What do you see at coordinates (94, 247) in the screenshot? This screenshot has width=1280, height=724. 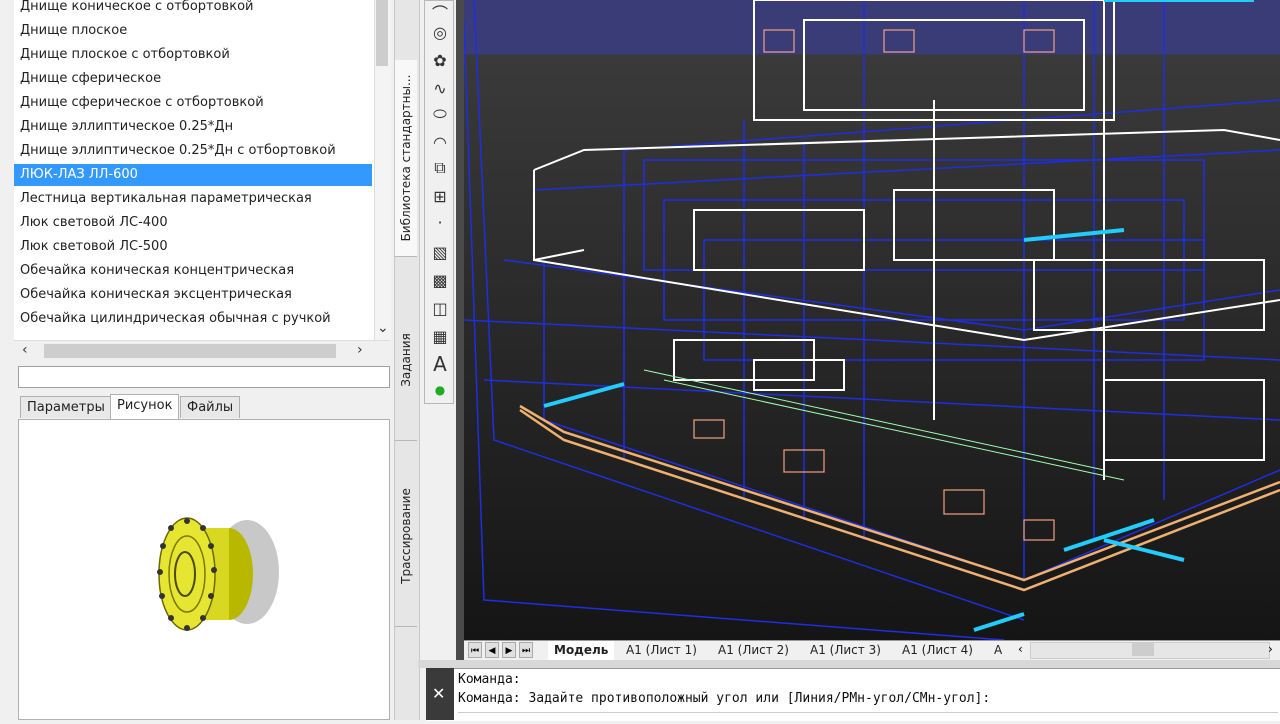 I see `list-item: Люк световой ЛС-500` at bounding box center [94, 247].